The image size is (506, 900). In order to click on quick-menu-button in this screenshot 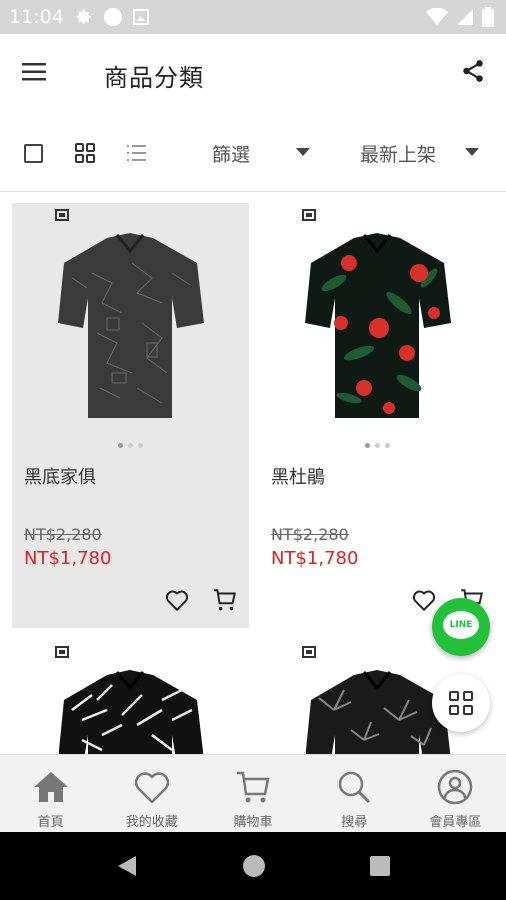, I will do `click(461, 703)`.